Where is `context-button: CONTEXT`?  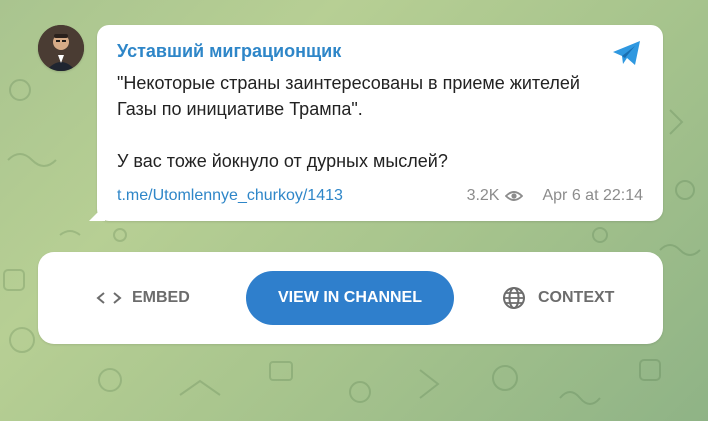 context-button: CONTEXT is located at coordinates (558, 298).